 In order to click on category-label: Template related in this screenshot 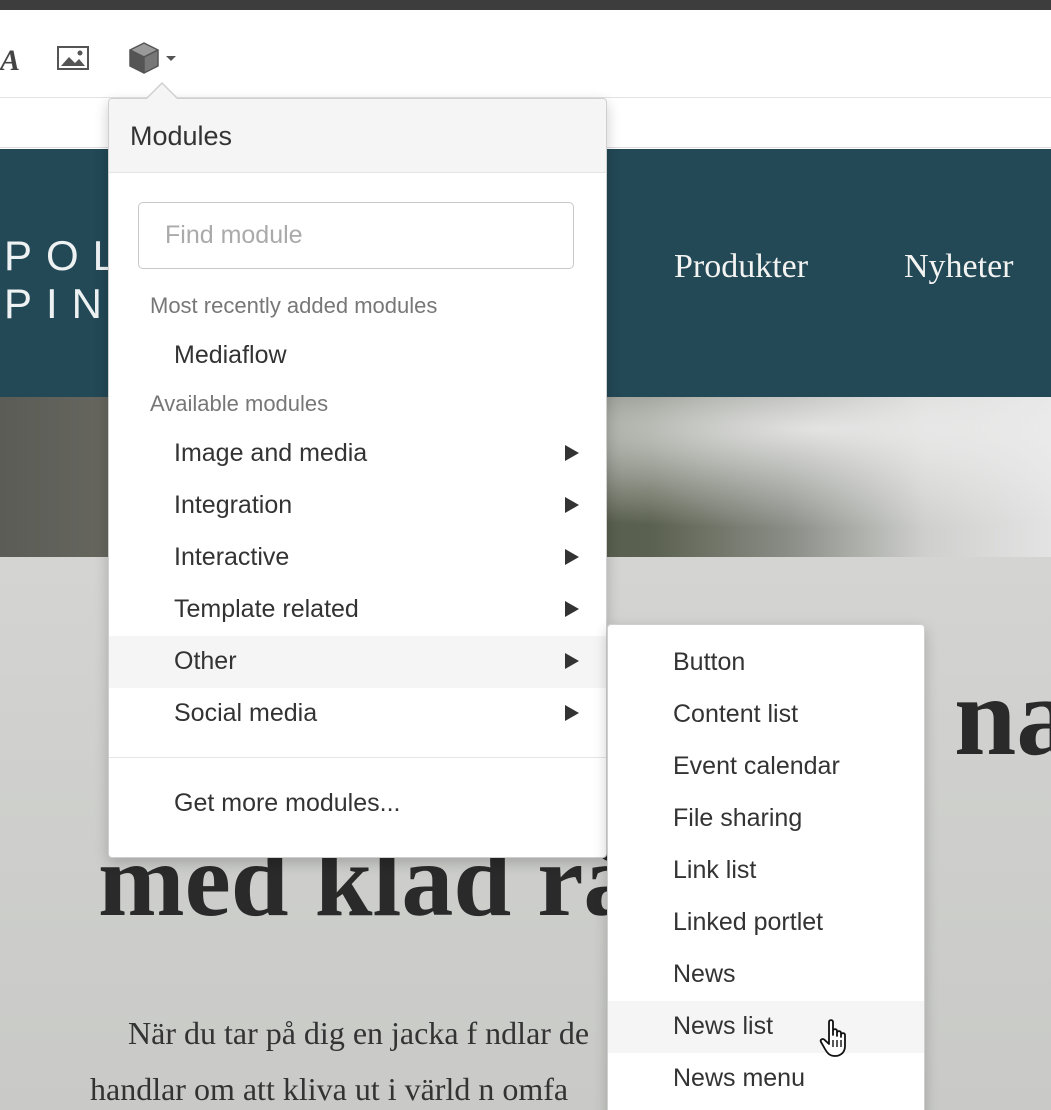, I will do `click(266, 609)`.